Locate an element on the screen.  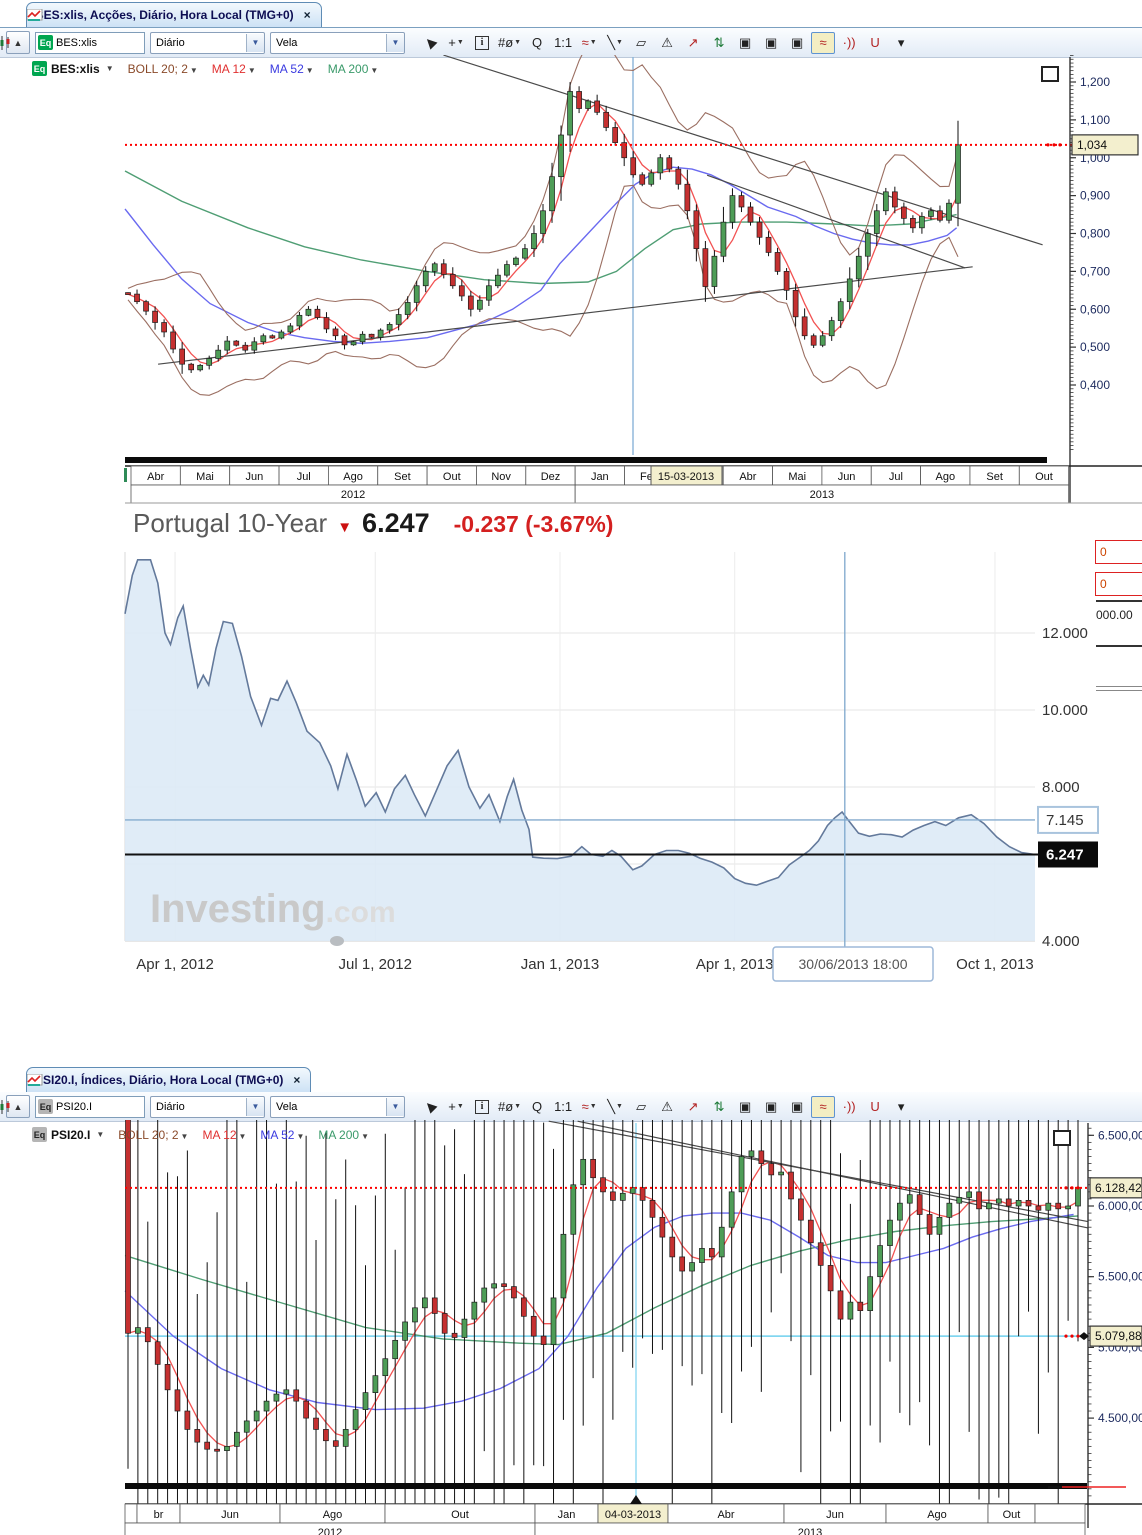
svg-text: Jul is located at coordinates (304, 477).